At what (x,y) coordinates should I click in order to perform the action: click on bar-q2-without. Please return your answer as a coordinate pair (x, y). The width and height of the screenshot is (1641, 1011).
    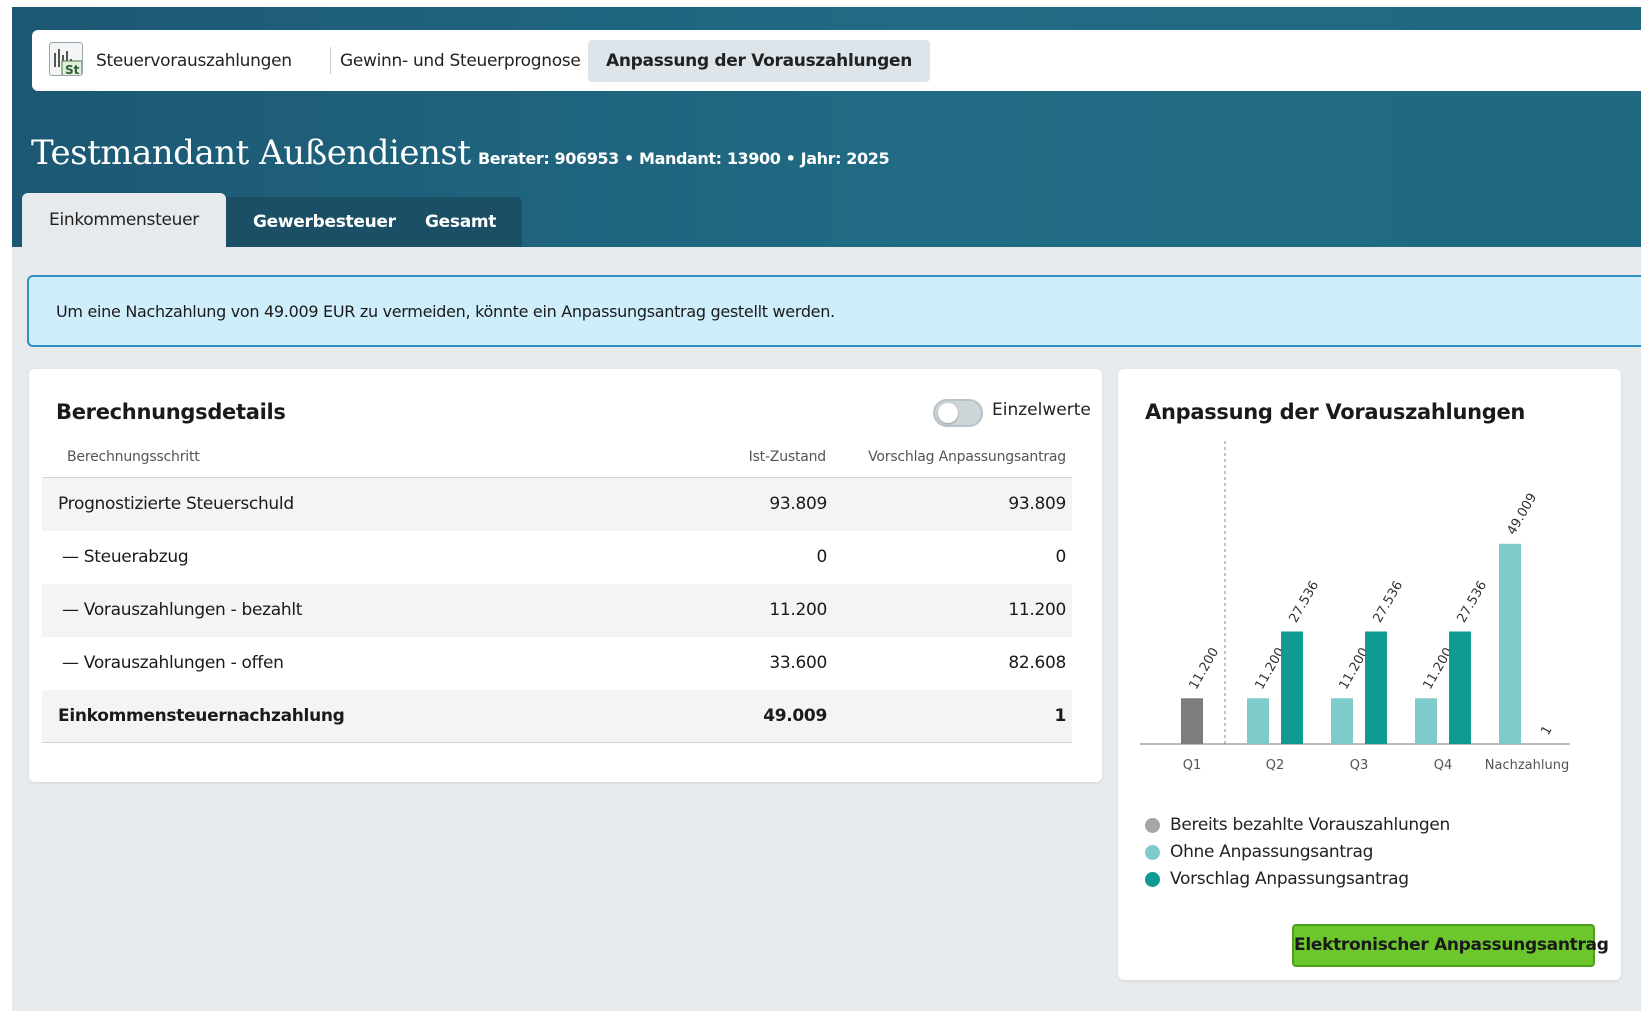
    Looking at the image, I should click on (1258, 721).